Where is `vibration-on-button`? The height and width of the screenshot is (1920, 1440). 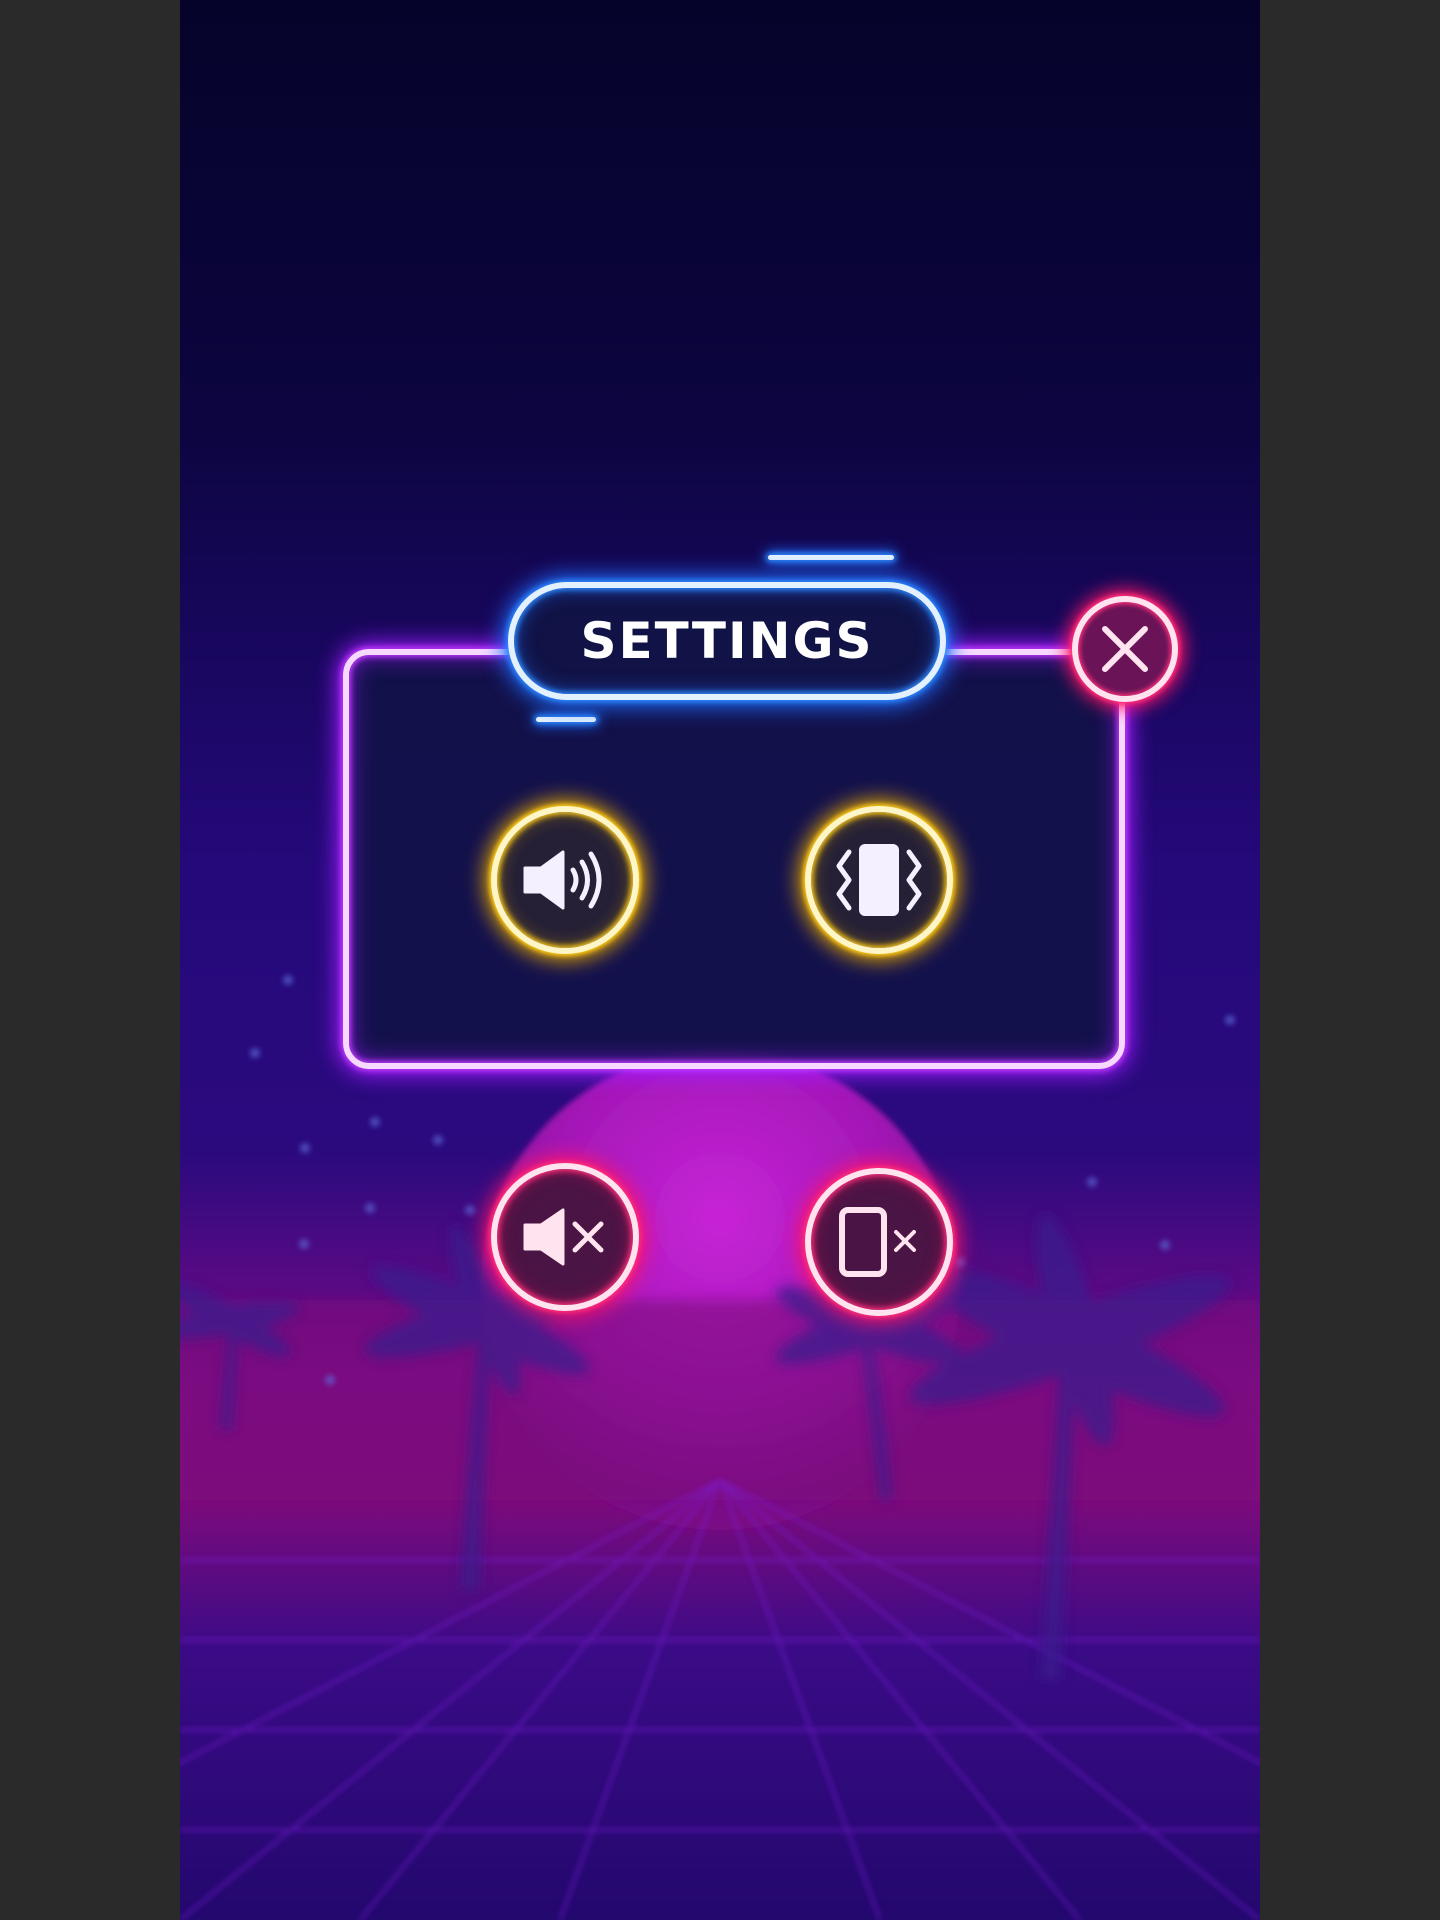
vibration-on-button is located at coordinates (879, 880).